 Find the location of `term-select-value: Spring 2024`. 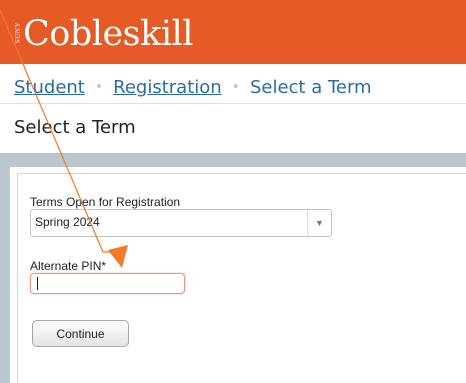

term-select-value: Spring 2024 is located at coordinates (67, 222).